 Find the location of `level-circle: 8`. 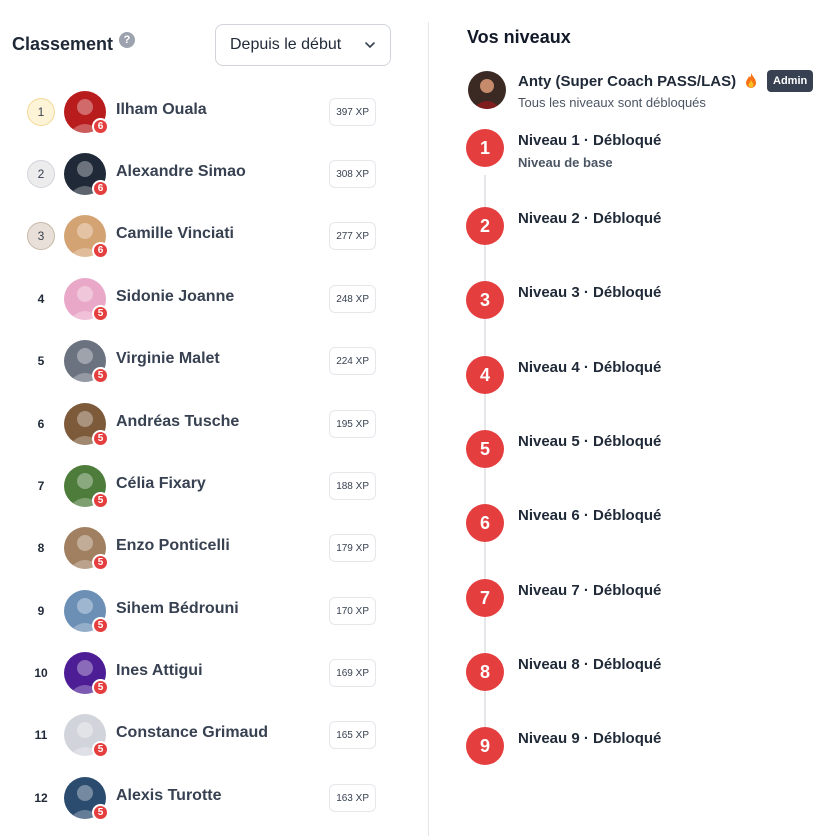

level-circle: 8 is located at coordinates (485, 672).